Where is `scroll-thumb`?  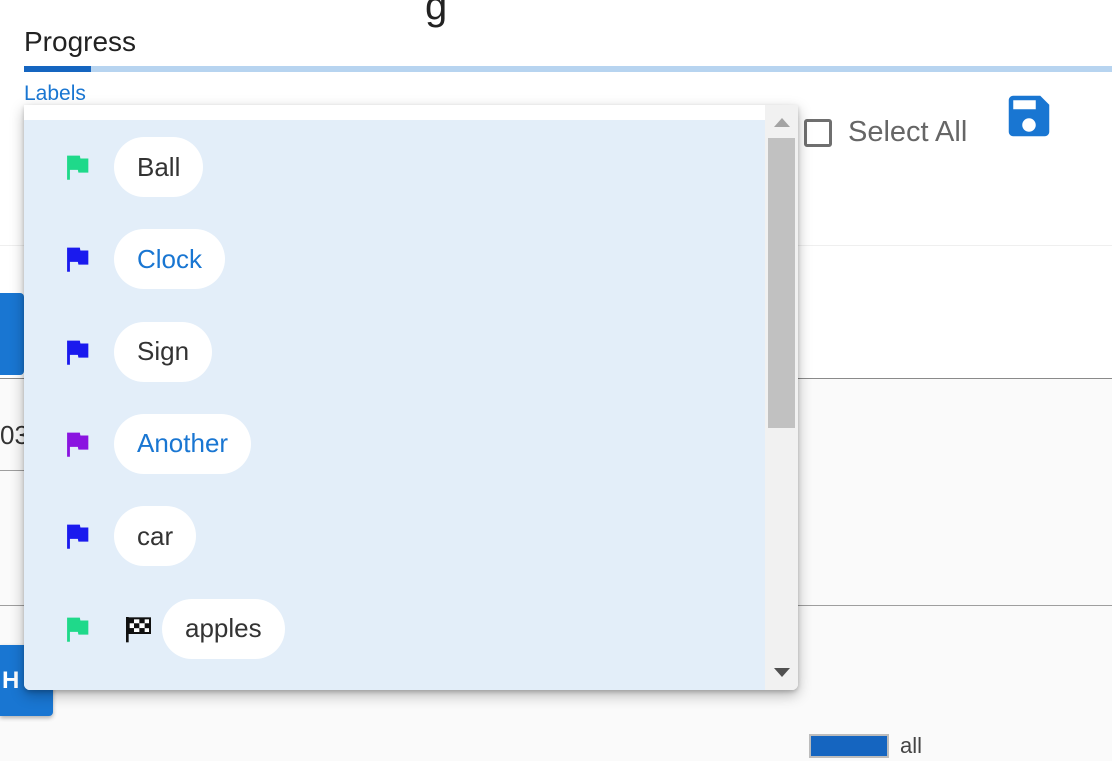
scroll-thumb is located at coordinates (781, 283).